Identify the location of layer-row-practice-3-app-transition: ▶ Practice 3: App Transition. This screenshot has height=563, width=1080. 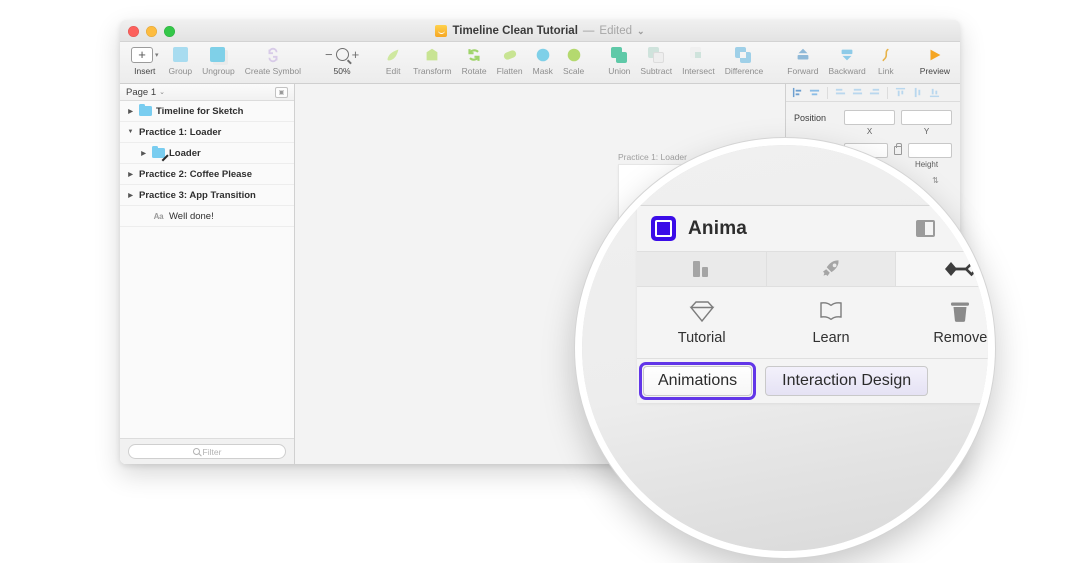
(207, 195).